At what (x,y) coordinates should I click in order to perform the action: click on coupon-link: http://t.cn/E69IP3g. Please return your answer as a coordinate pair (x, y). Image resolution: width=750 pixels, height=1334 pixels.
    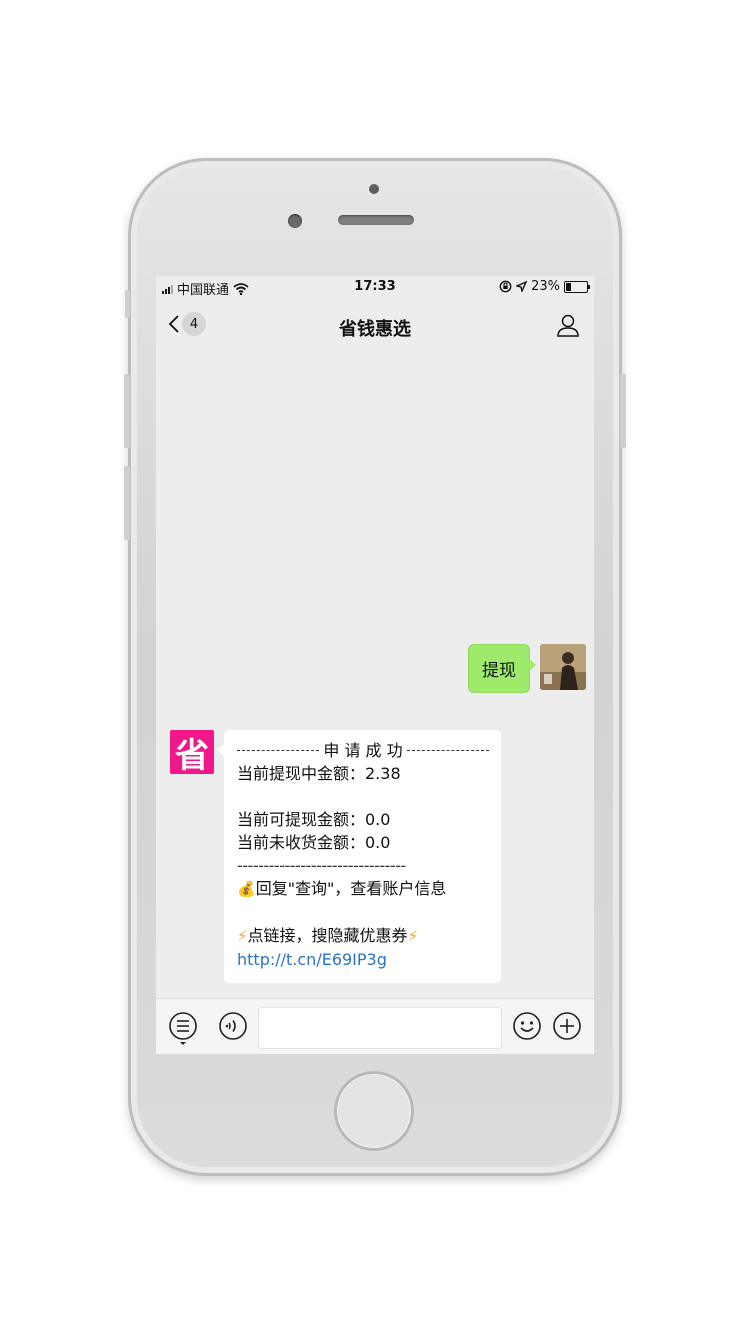
    Looking at the image, I should click on (363, 959).